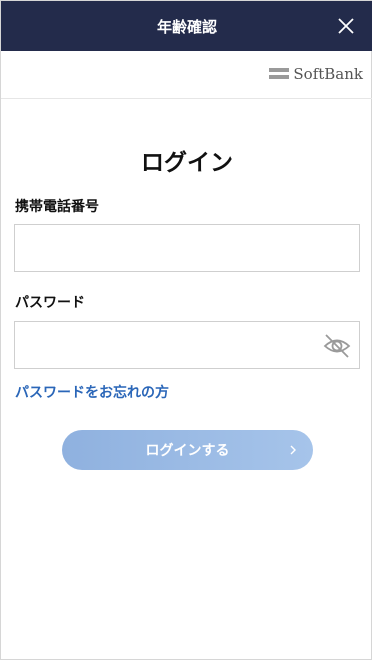 This screenshot has height=660, width=372. What do you see at coordinates (57, 207) in the screenshot?
I see `phone-label: 携帯電話番号` at bounding box center [57, 207].